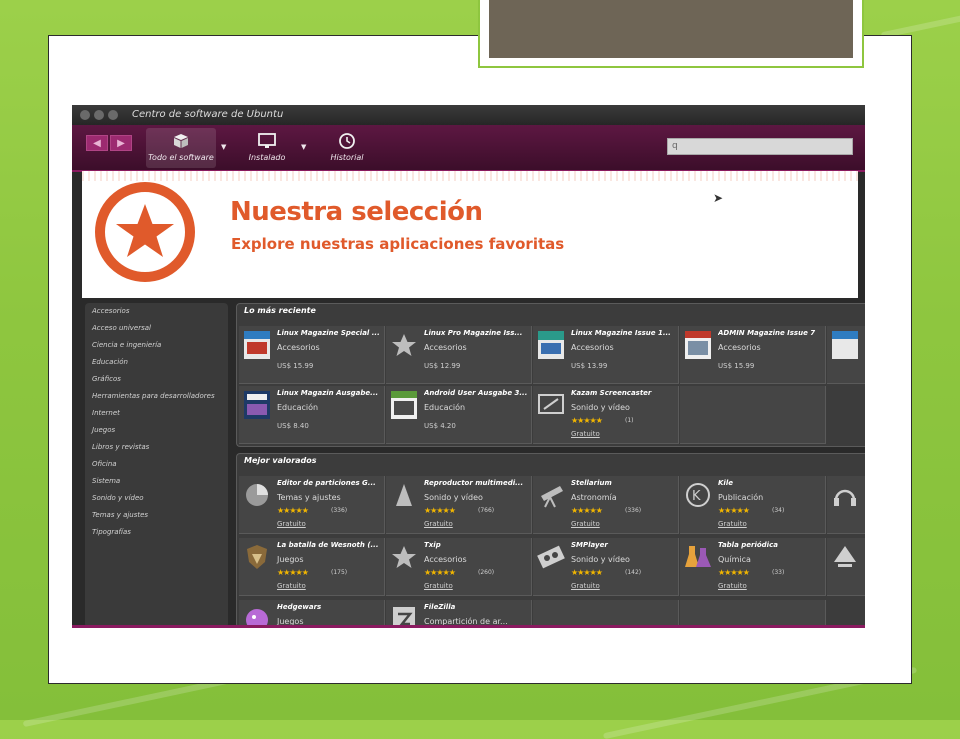 Image resolution: width=960 pixels, height=739 pixels. I want to click on app-card: K Kile Publicación ★★★★★ (34) Gratuito, so click(753, 505).